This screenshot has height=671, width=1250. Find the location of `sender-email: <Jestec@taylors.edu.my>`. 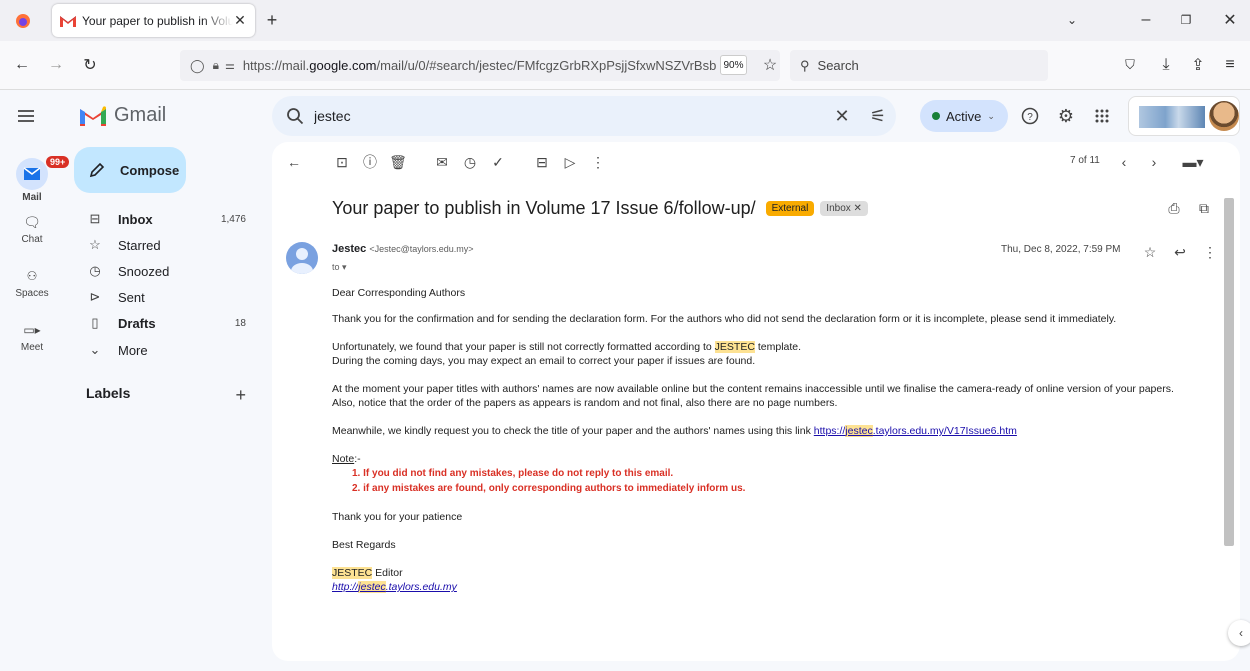

sender-email: <Jestec@taylors.edu.my> is located at coordinates (421, 249).